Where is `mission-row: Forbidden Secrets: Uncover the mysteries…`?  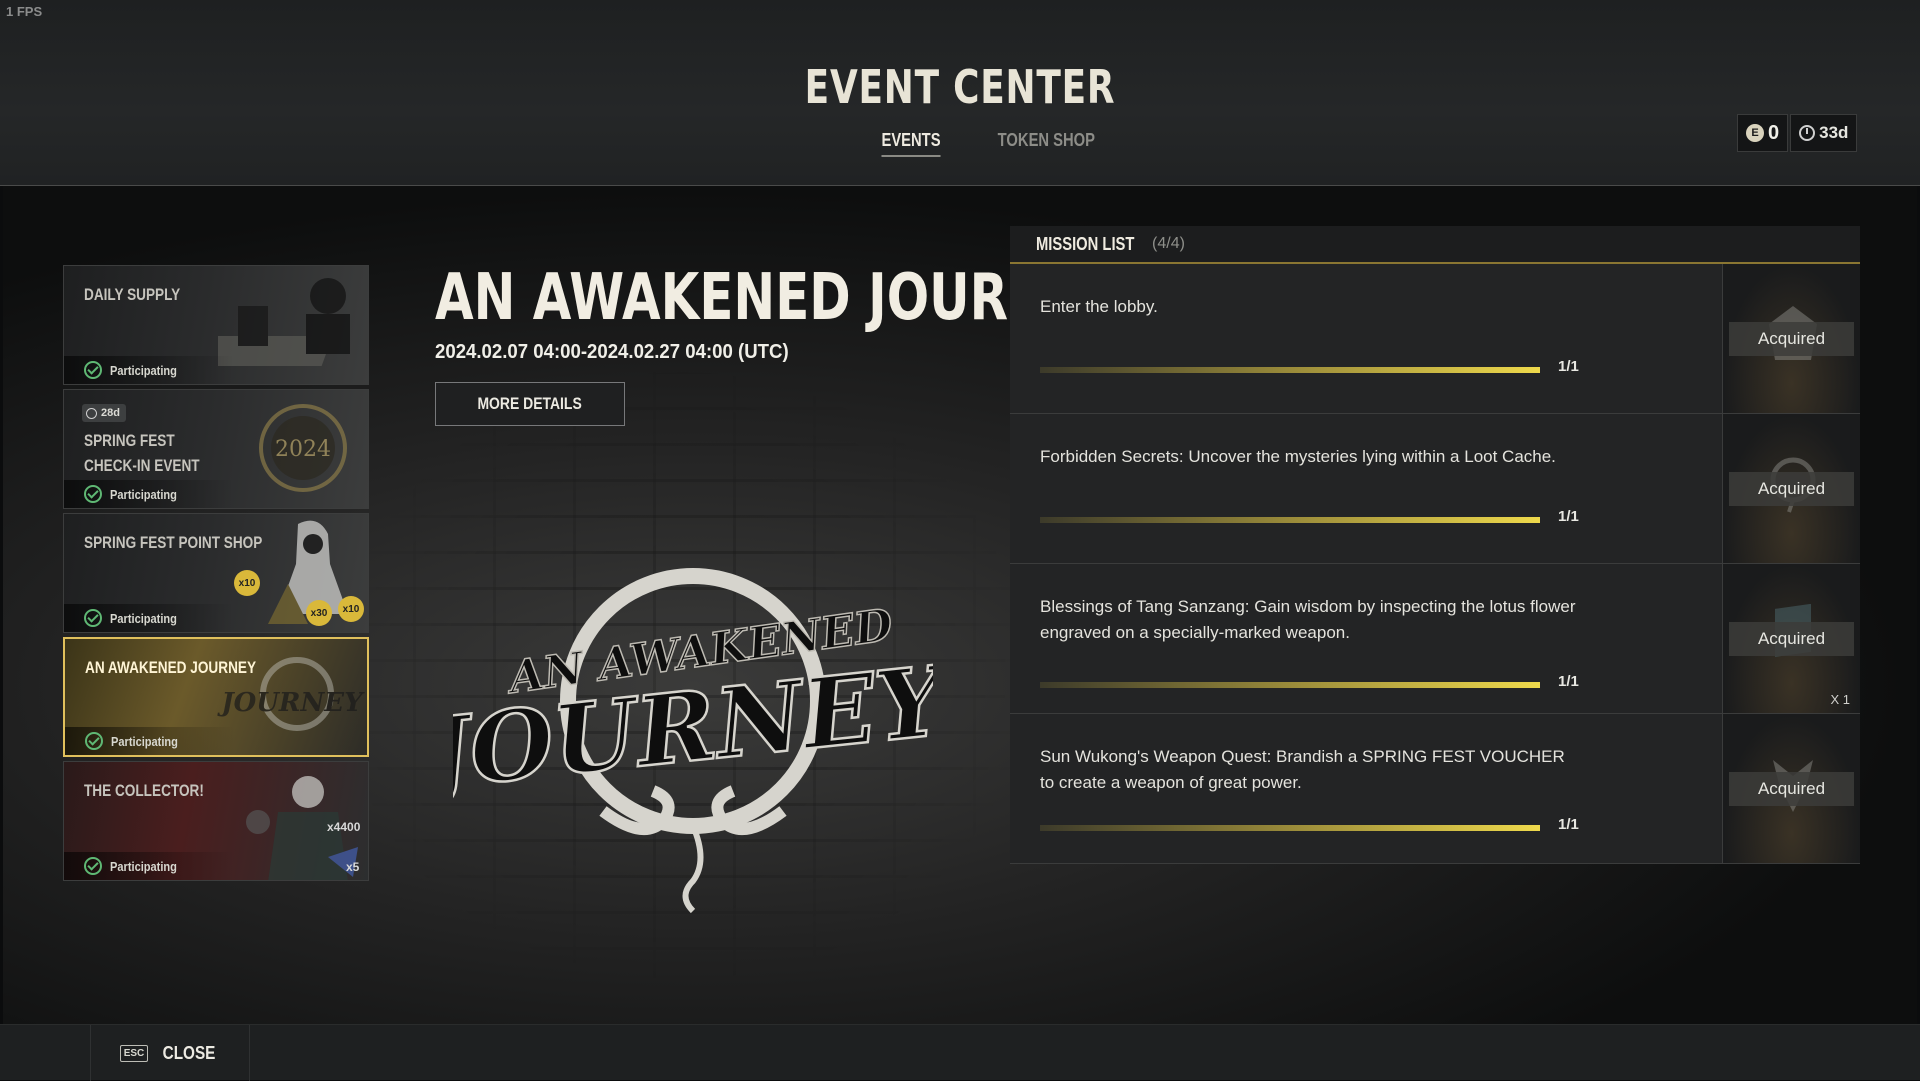 mission-row: Forbidden Secrets: Uncover the mysteries… is located at coordinates (1435, 489).